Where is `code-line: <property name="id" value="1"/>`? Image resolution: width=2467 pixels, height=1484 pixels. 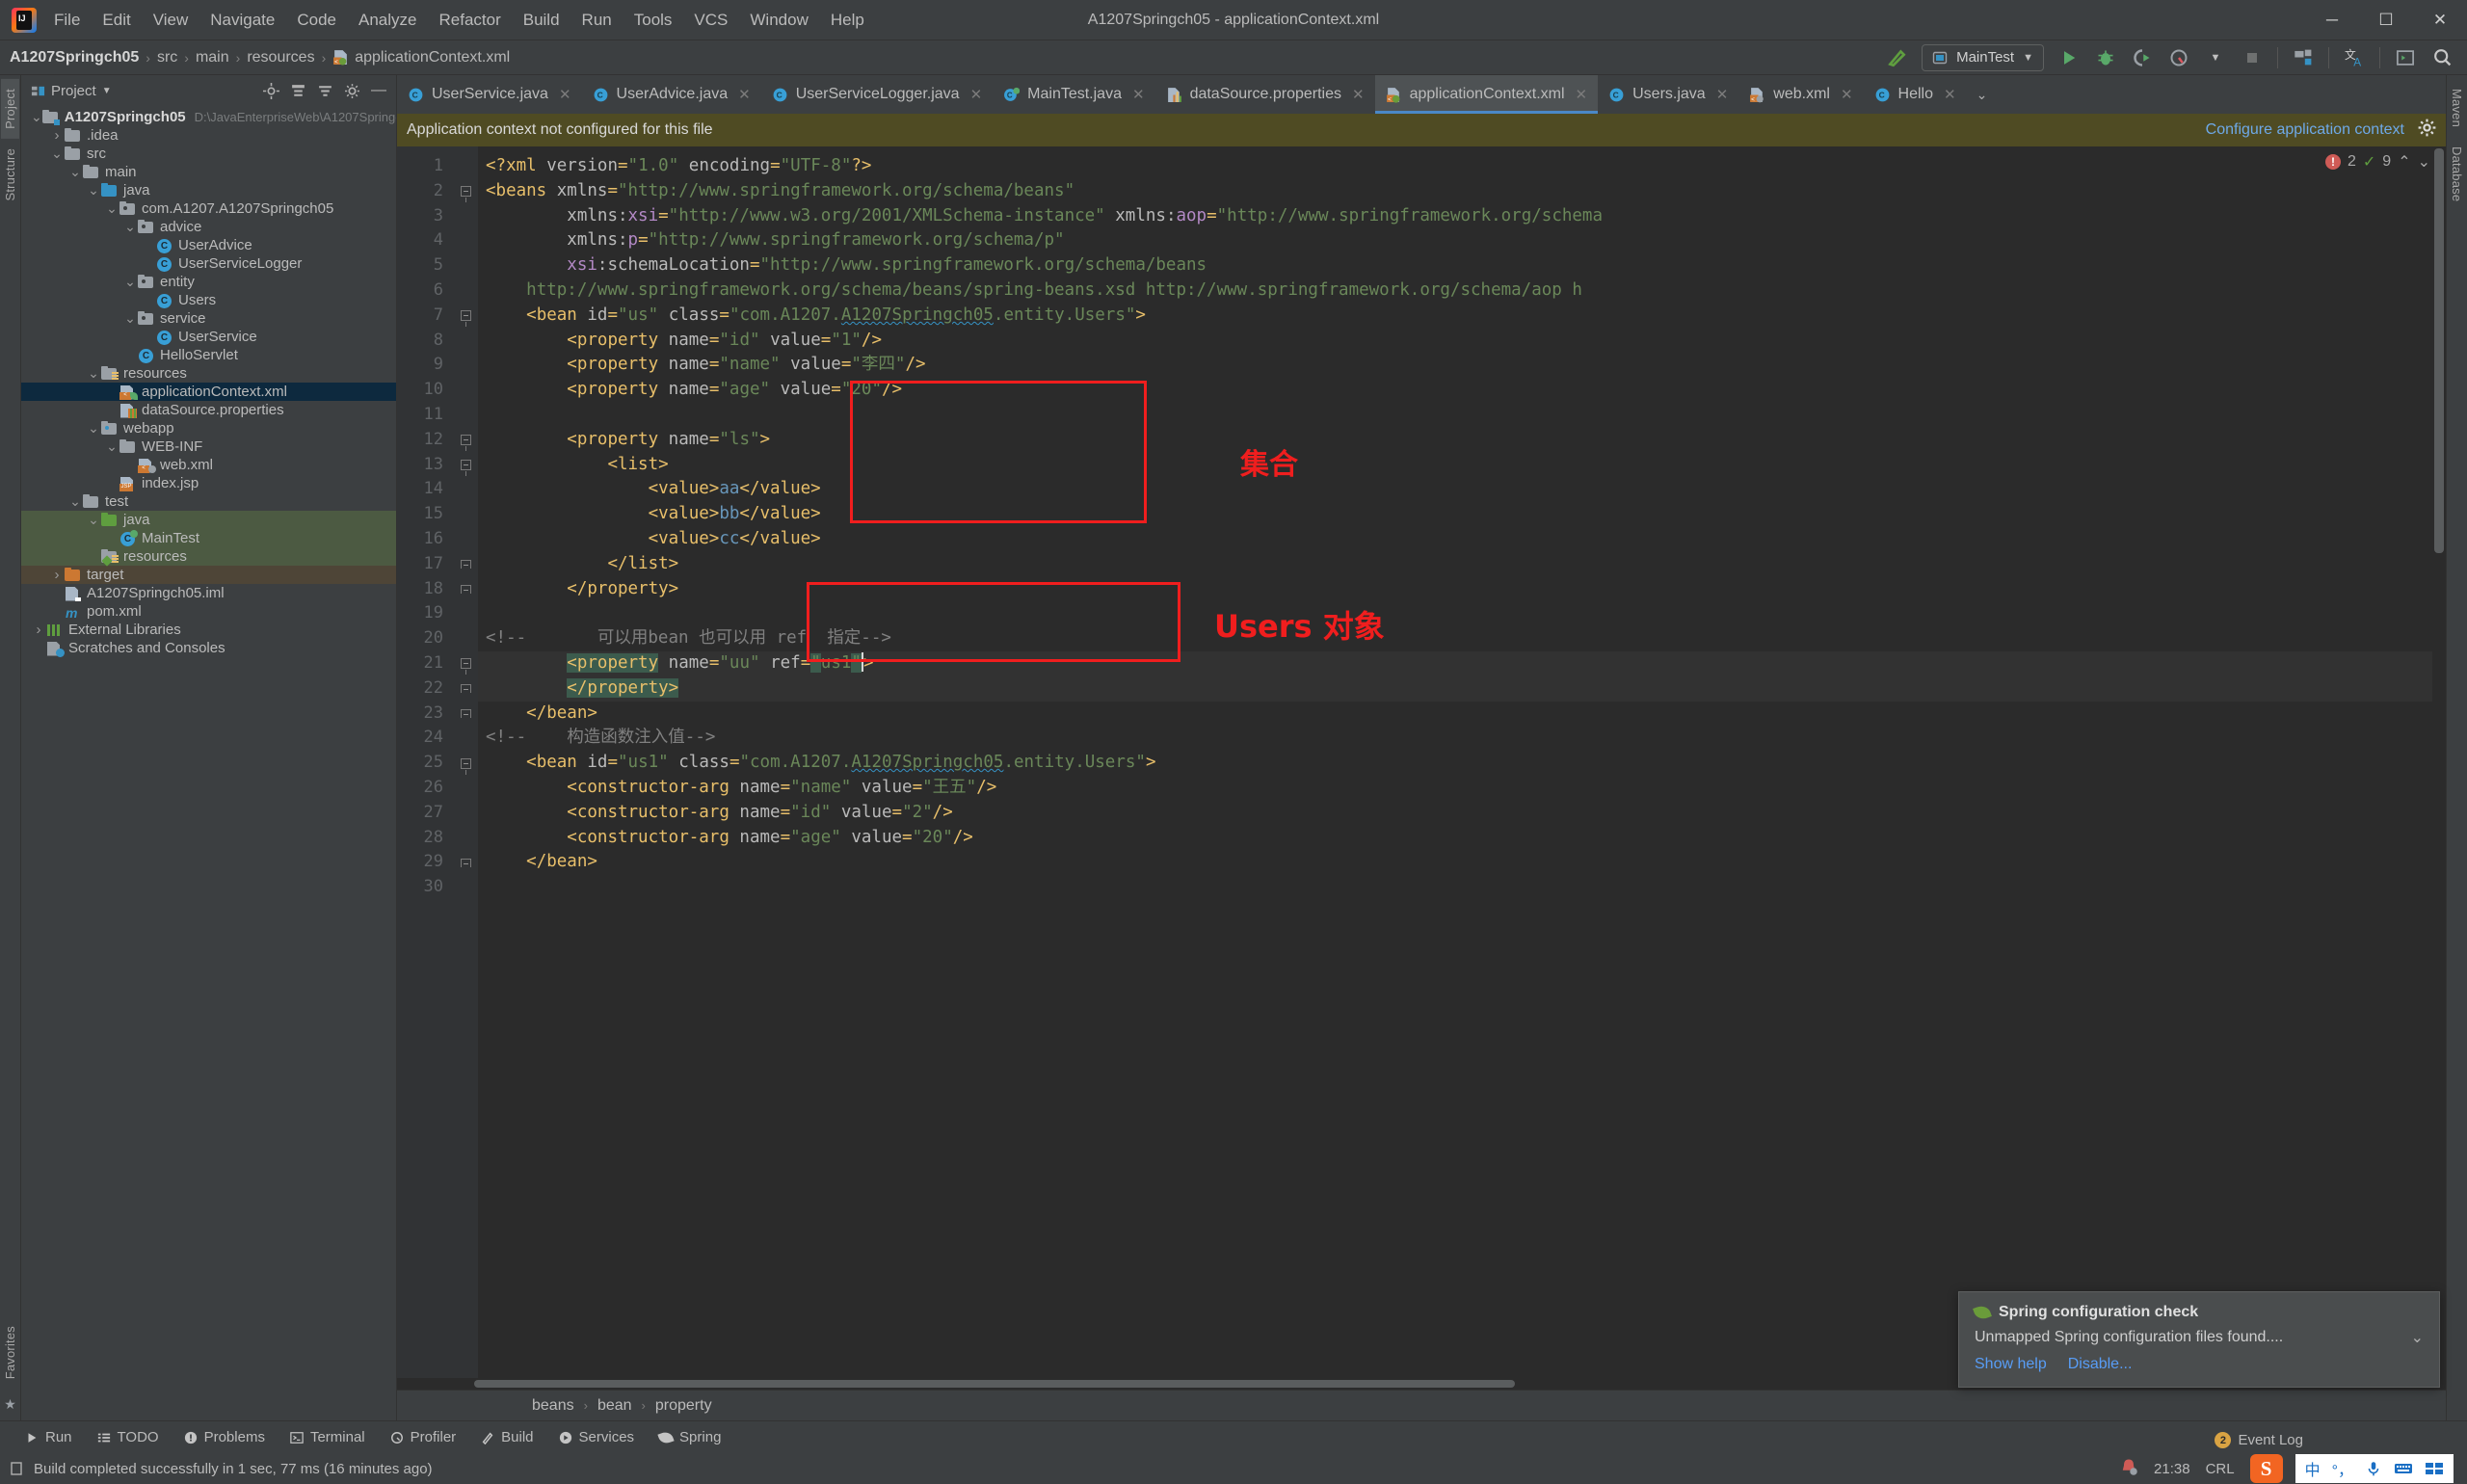
code-line: <property name="id" value="1"/> is located at coordinates (1455, 341).